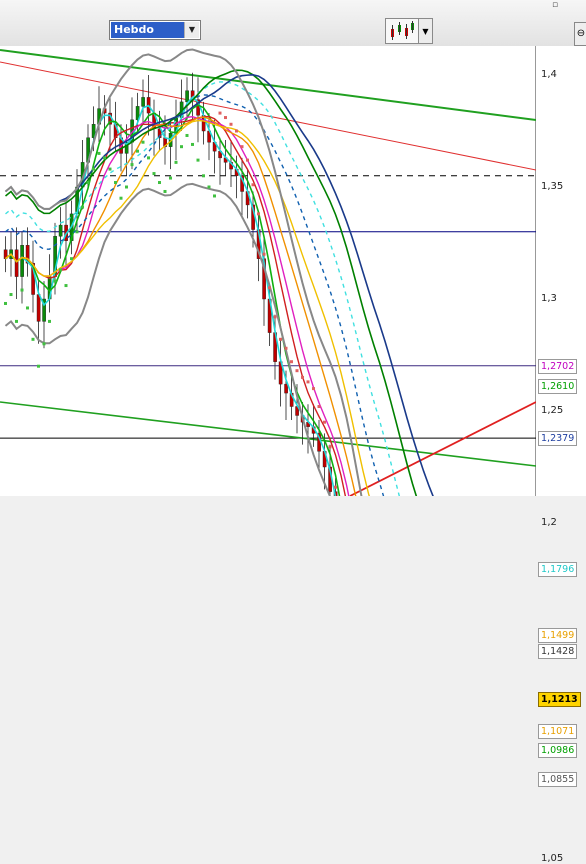 The image size is (586, 864). What do you see at coordinates (268, 85) in the screenshot?
I see `trend-line-upper` at bounding box center [268, 85].